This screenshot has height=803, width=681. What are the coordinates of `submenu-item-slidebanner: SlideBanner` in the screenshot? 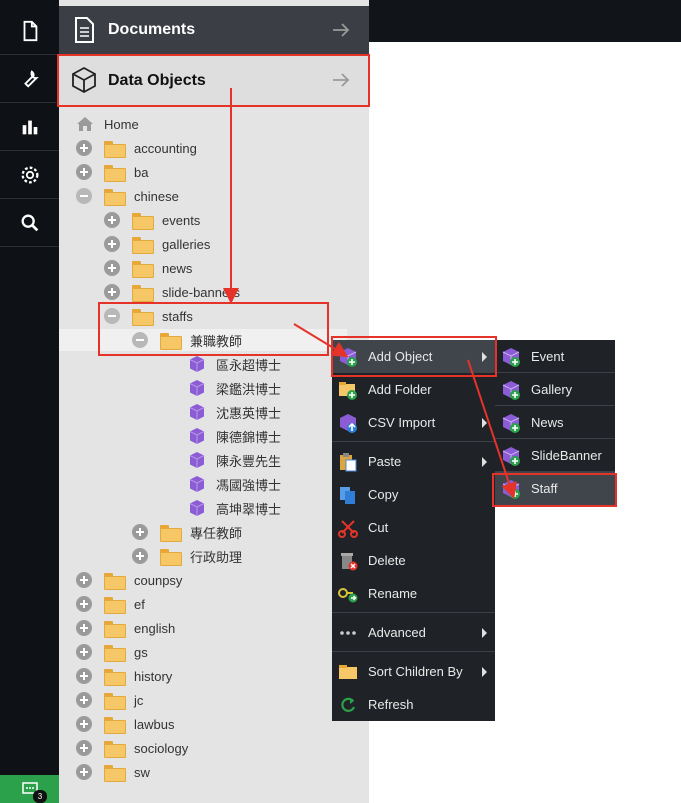 It's located at (555, 455).